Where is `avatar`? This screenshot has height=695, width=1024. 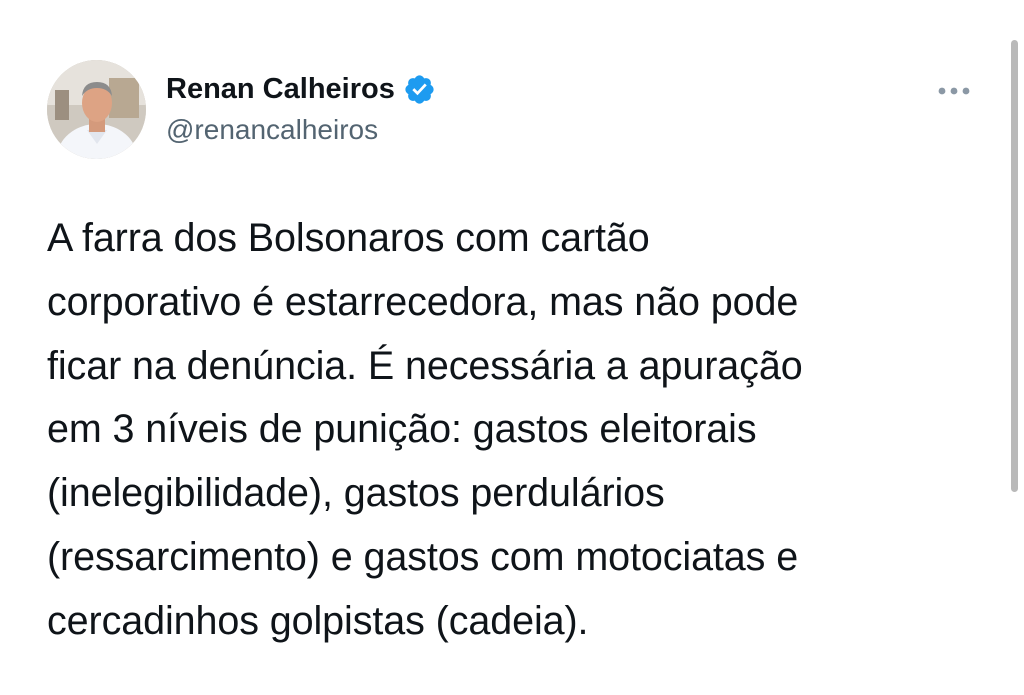 avatar is located at coordinates (96, 109).